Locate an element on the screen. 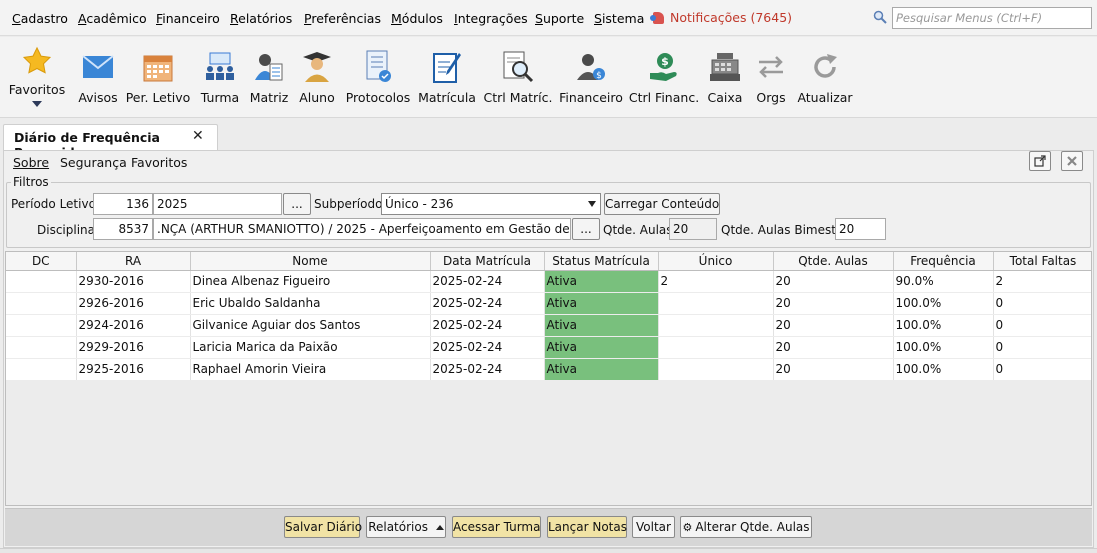 The image size is (1097, 553). cell-frequencia: 100.0% is located at coordinates (943, 347).